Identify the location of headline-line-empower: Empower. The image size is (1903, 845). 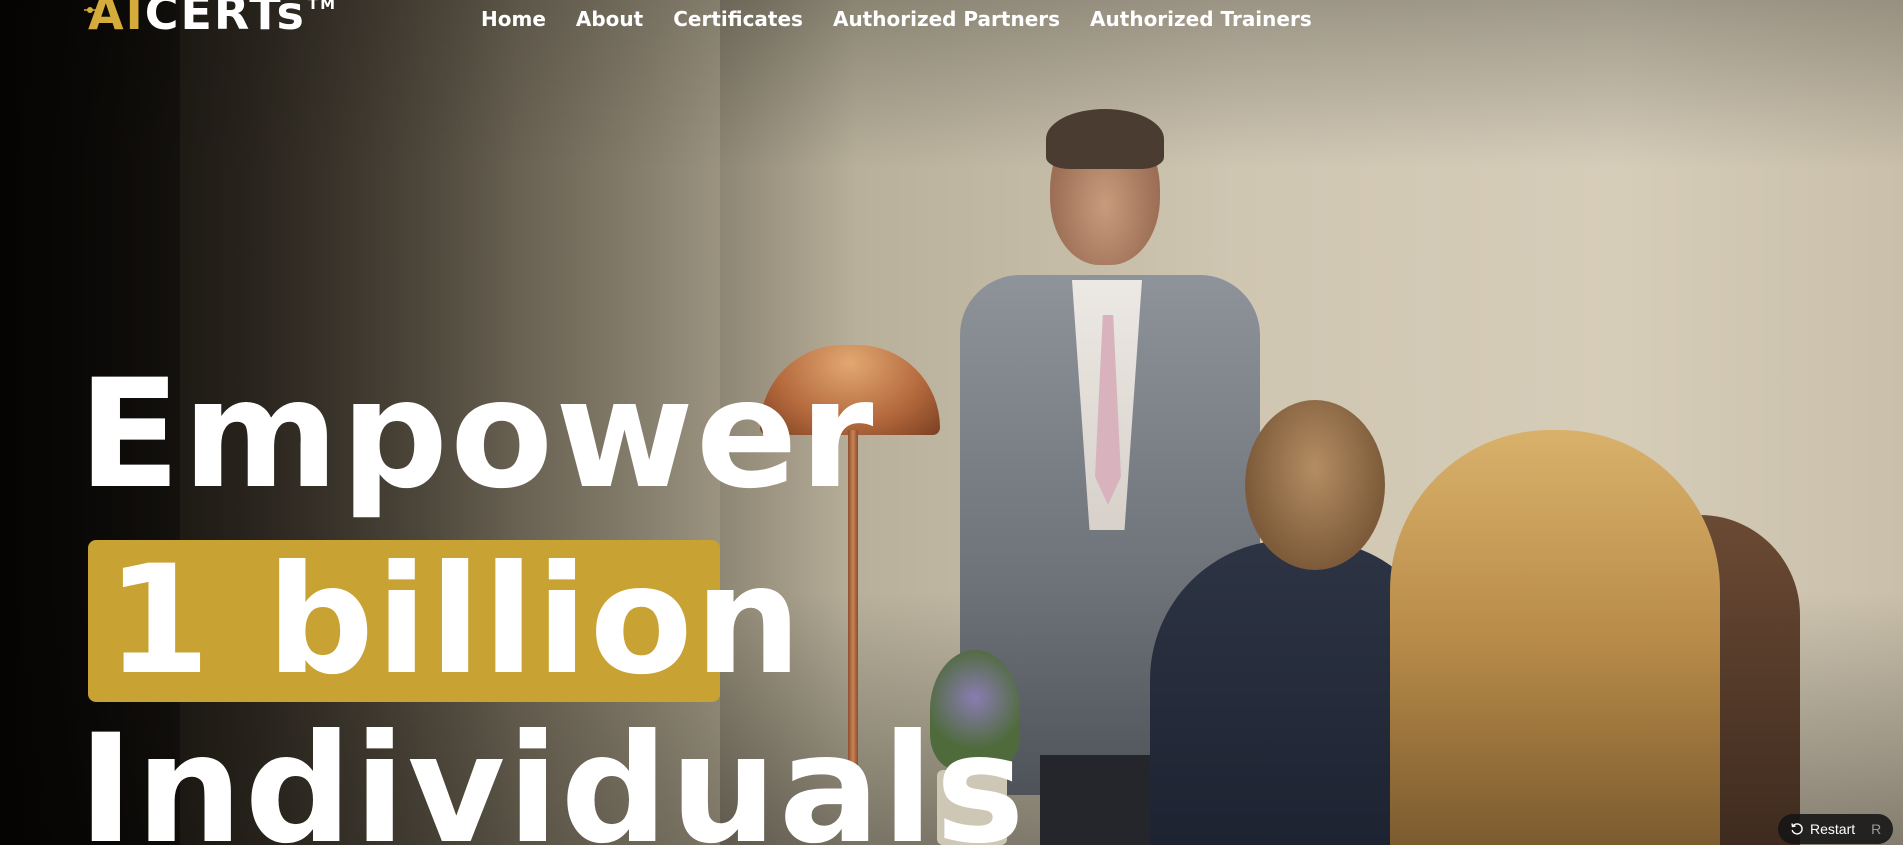
(477, 435).